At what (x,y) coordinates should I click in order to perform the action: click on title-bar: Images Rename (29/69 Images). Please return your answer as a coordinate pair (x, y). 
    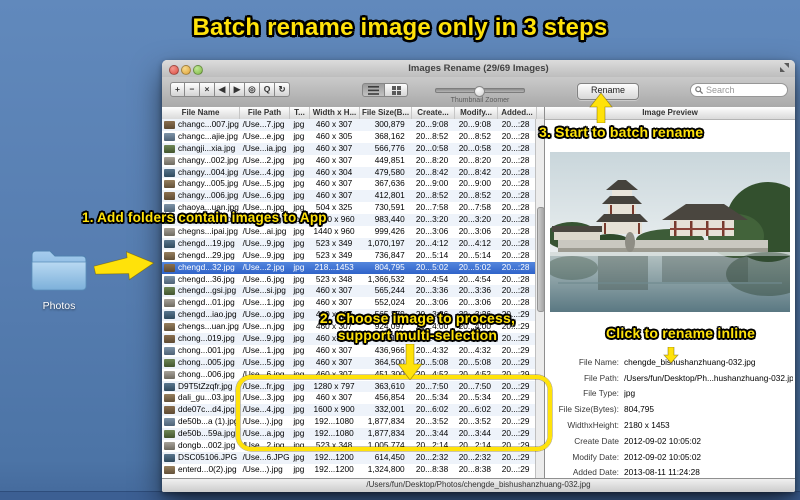
    Looking at the image, I should click on (478, 69).